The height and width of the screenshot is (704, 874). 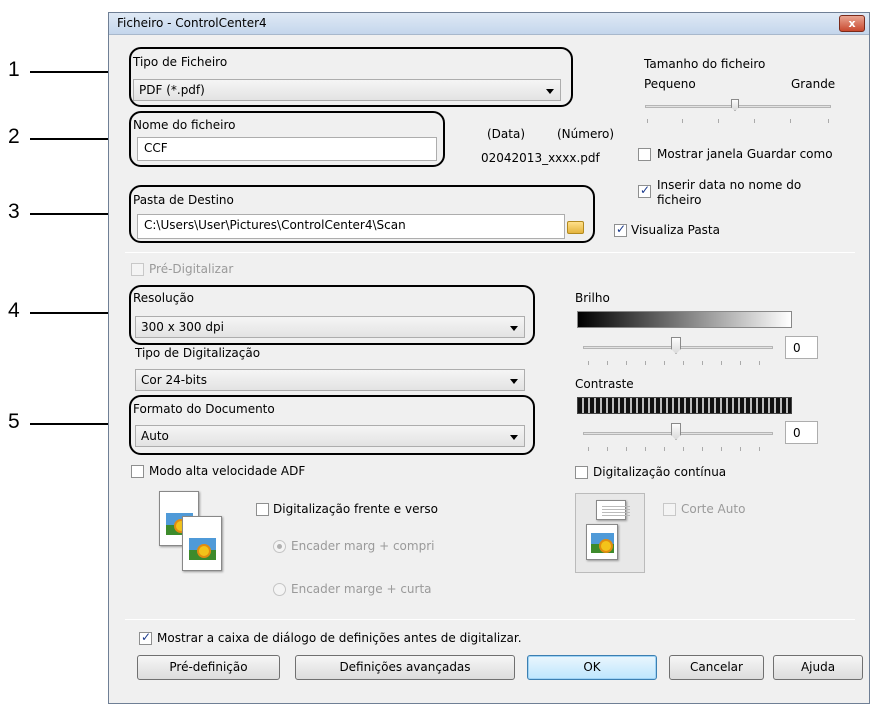 I want to click on folder-browse-icon, so click(x=575, y=227).